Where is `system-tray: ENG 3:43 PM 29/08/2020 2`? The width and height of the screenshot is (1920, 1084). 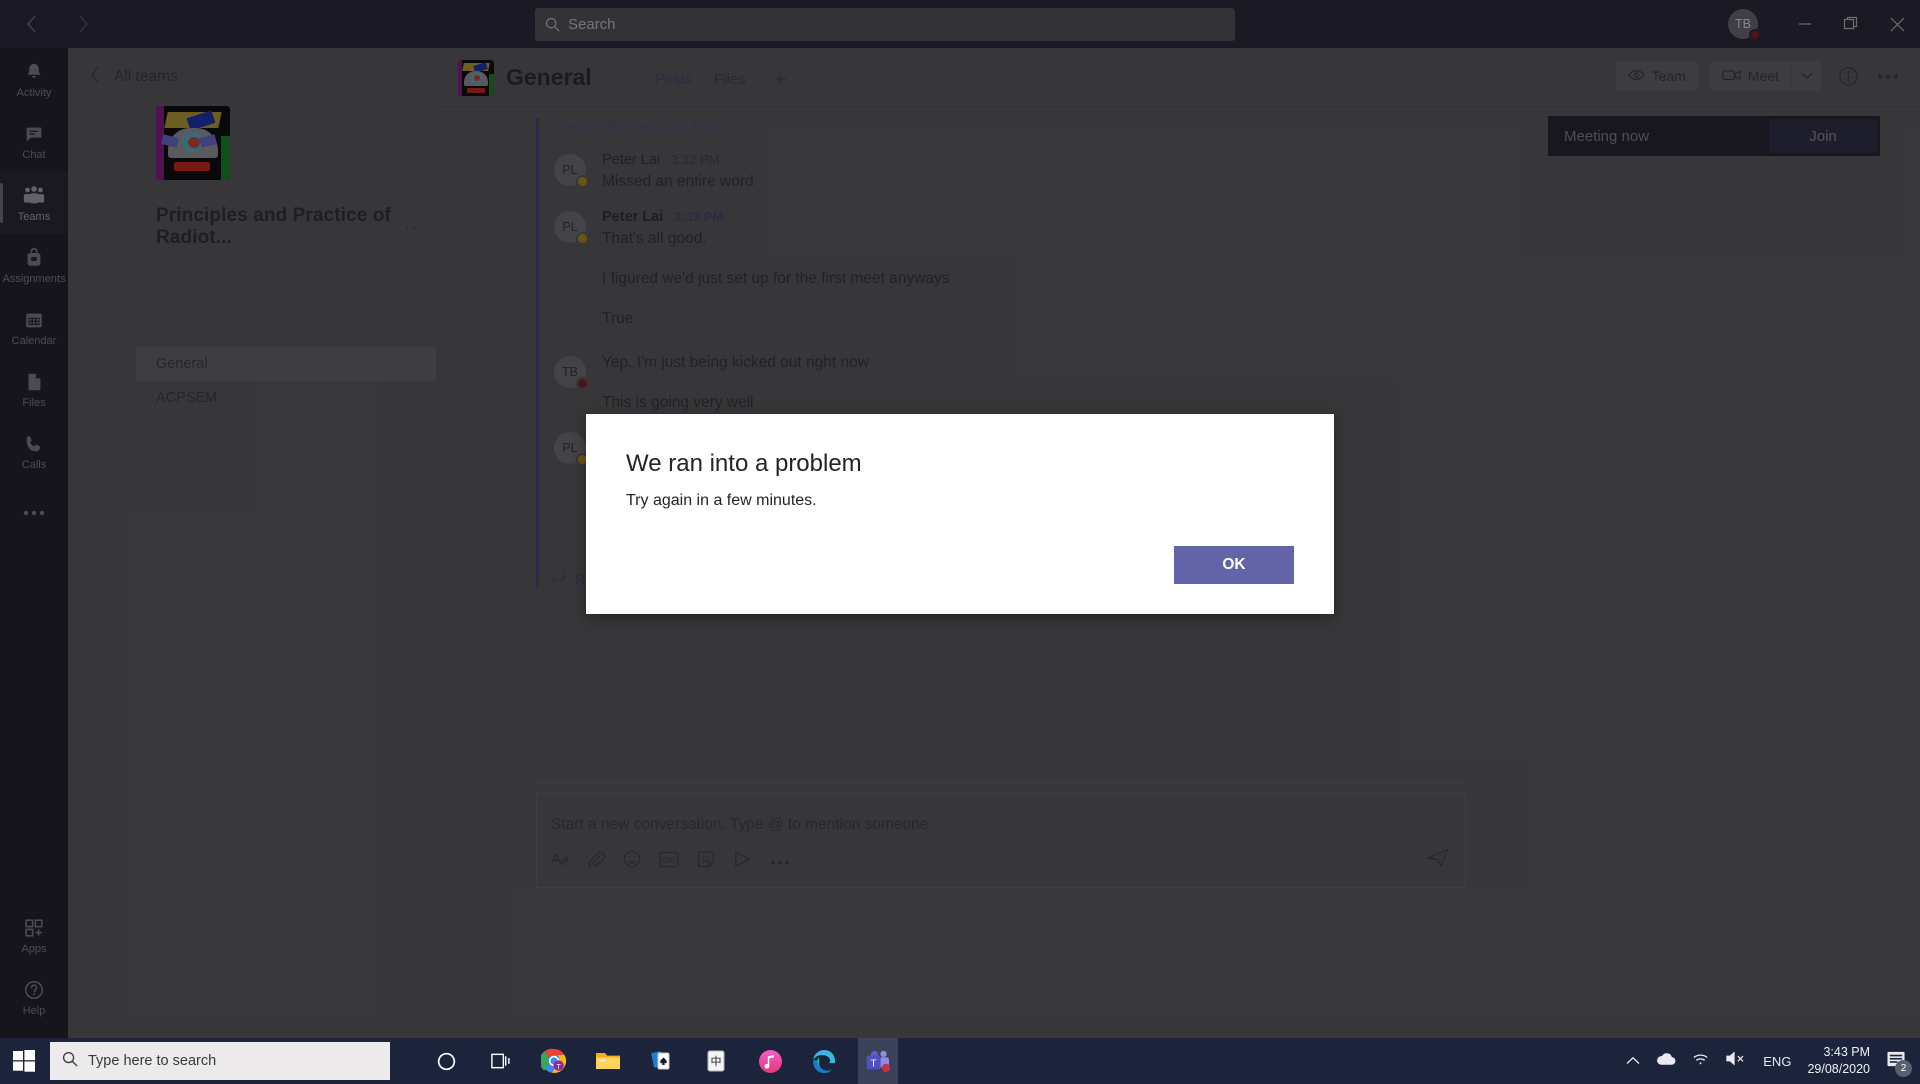
system-tray: ENG 3:43 PM 29/08/2020 2 is located at coordinates (1773, 1061).